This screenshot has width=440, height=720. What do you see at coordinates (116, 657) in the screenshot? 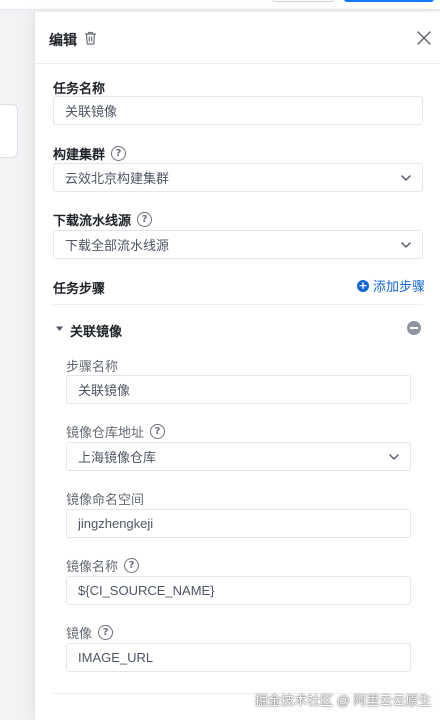
I see `image-value: IMAGE_URL` at bounding box center [116, 657].